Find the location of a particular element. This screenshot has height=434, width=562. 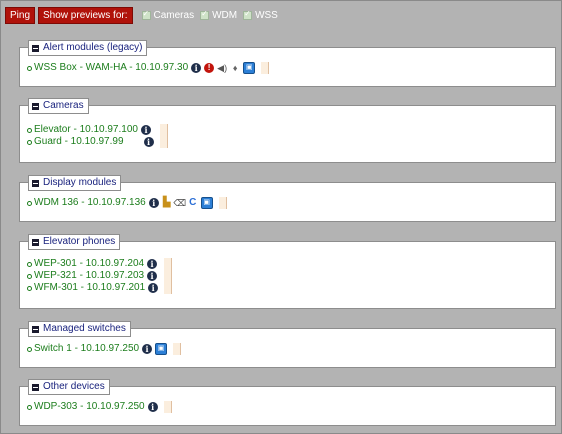

section-title: Other devices is located at coordinates (74, 386).